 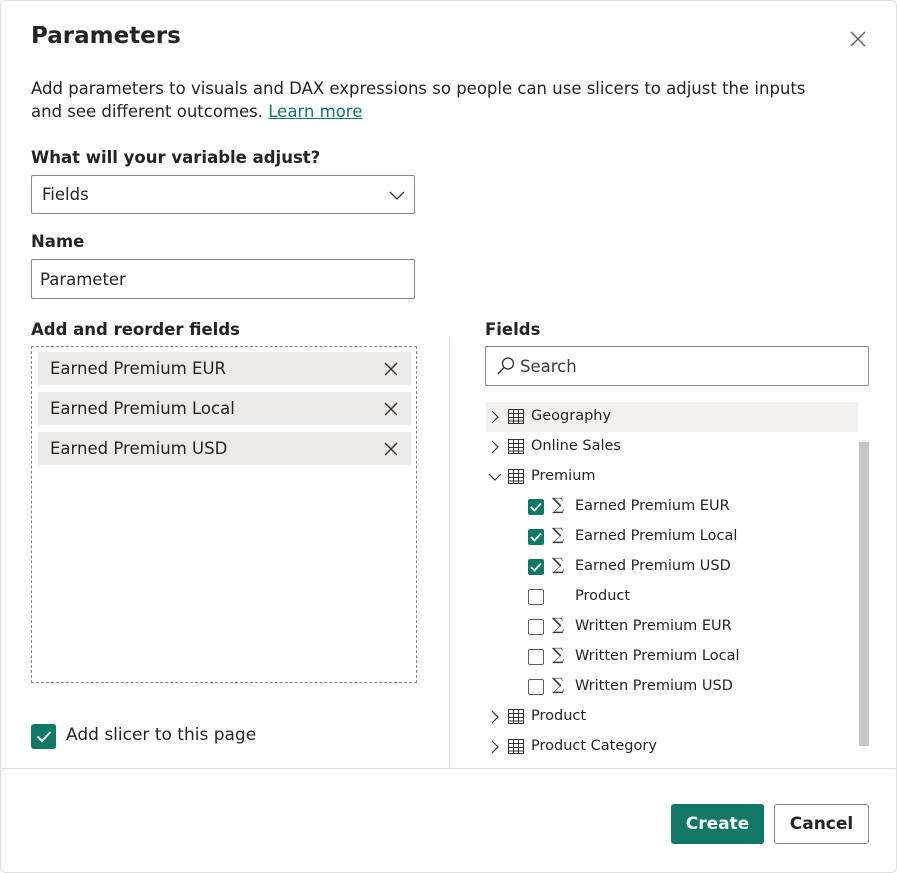 I want to click on add-slicer-checkbox, so click(x=43, y=736).